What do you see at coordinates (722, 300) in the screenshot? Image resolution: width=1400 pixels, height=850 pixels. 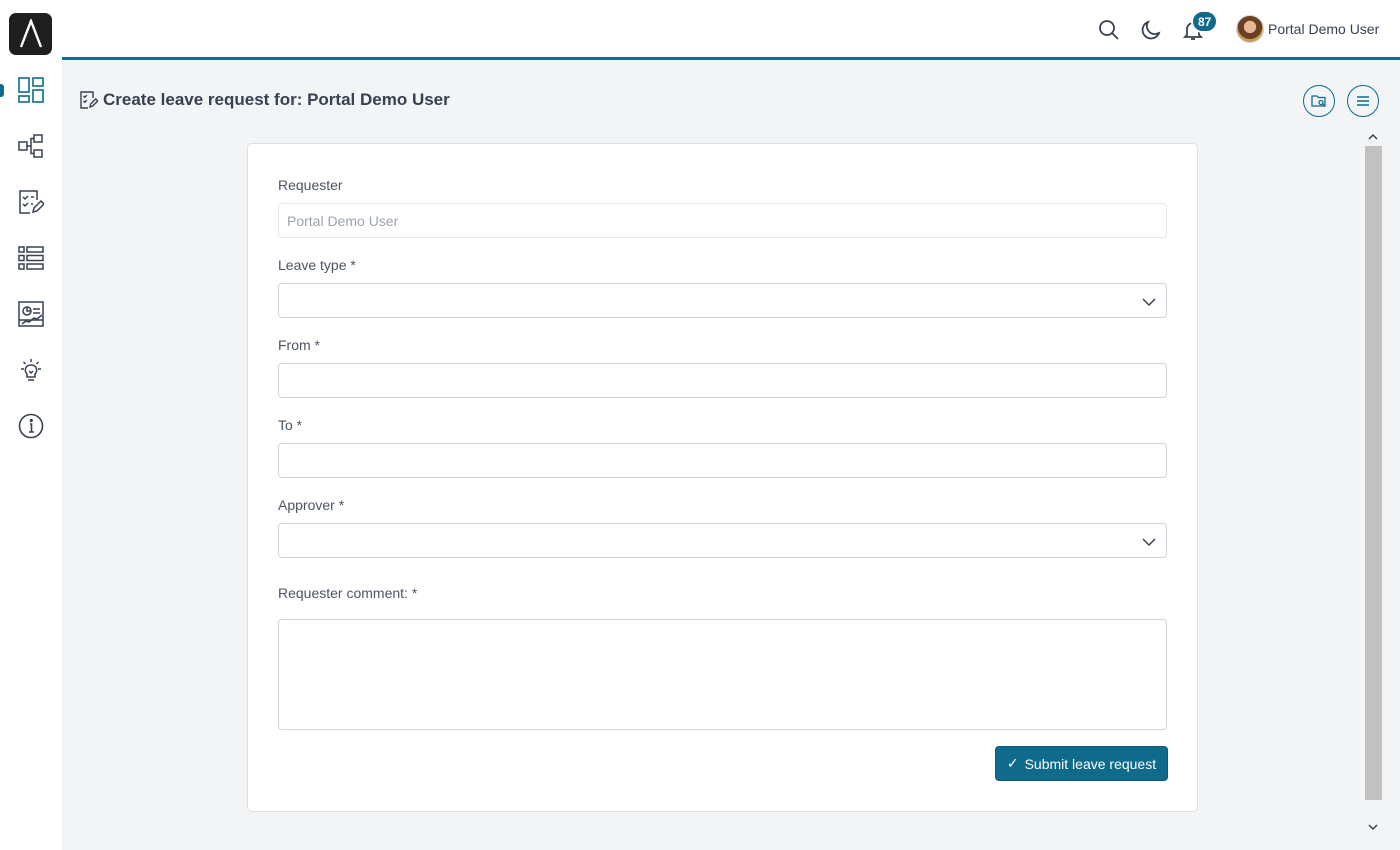 I see `leave-type-select` at bounding box center [722, 300].